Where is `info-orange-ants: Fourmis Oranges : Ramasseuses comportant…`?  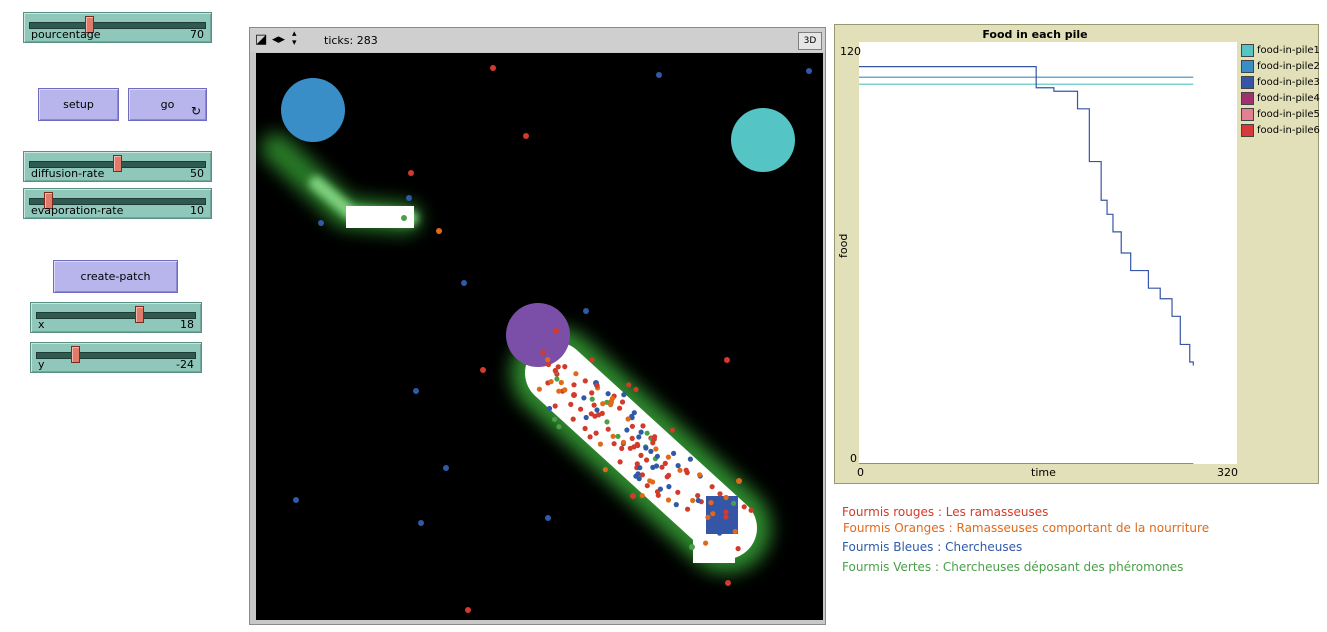
info-orange-ants: Fourmis Oranges : Ramasseuses comportant… is located at coordinates (1026, 528).